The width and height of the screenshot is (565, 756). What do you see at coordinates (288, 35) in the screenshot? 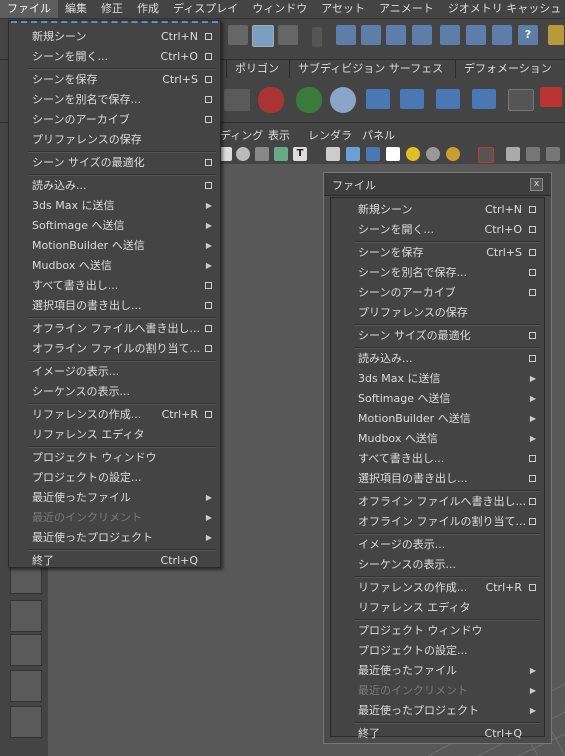
I see `select-by-component-icon` at bounding box center [288, 35].